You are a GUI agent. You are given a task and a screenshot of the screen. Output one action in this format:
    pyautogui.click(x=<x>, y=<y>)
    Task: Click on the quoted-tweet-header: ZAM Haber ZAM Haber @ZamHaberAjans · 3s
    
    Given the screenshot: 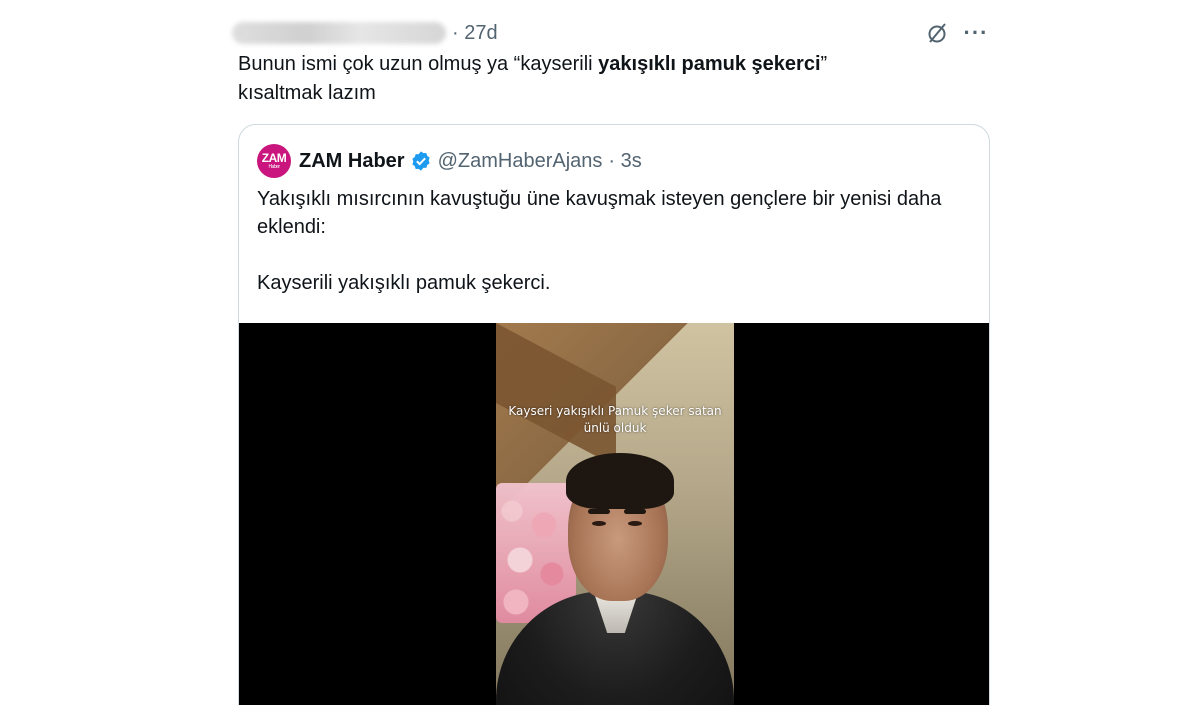 What is the action you would take?
    pyautogui.click(x=449, y=161)
    